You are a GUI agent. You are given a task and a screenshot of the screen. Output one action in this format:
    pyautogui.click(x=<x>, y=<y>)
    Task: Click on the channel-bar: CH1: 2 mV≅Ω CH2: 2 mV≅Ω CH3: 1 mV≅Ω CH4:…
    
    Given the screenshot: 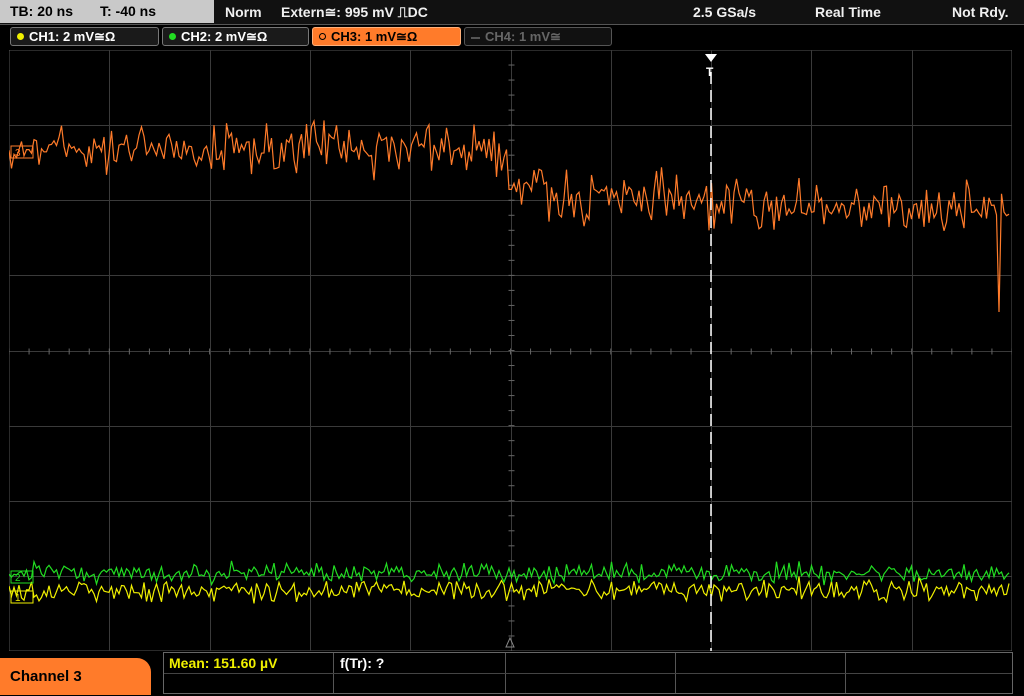 What is the action you would take?
    pyautogui.click(x=512, y=37)
    